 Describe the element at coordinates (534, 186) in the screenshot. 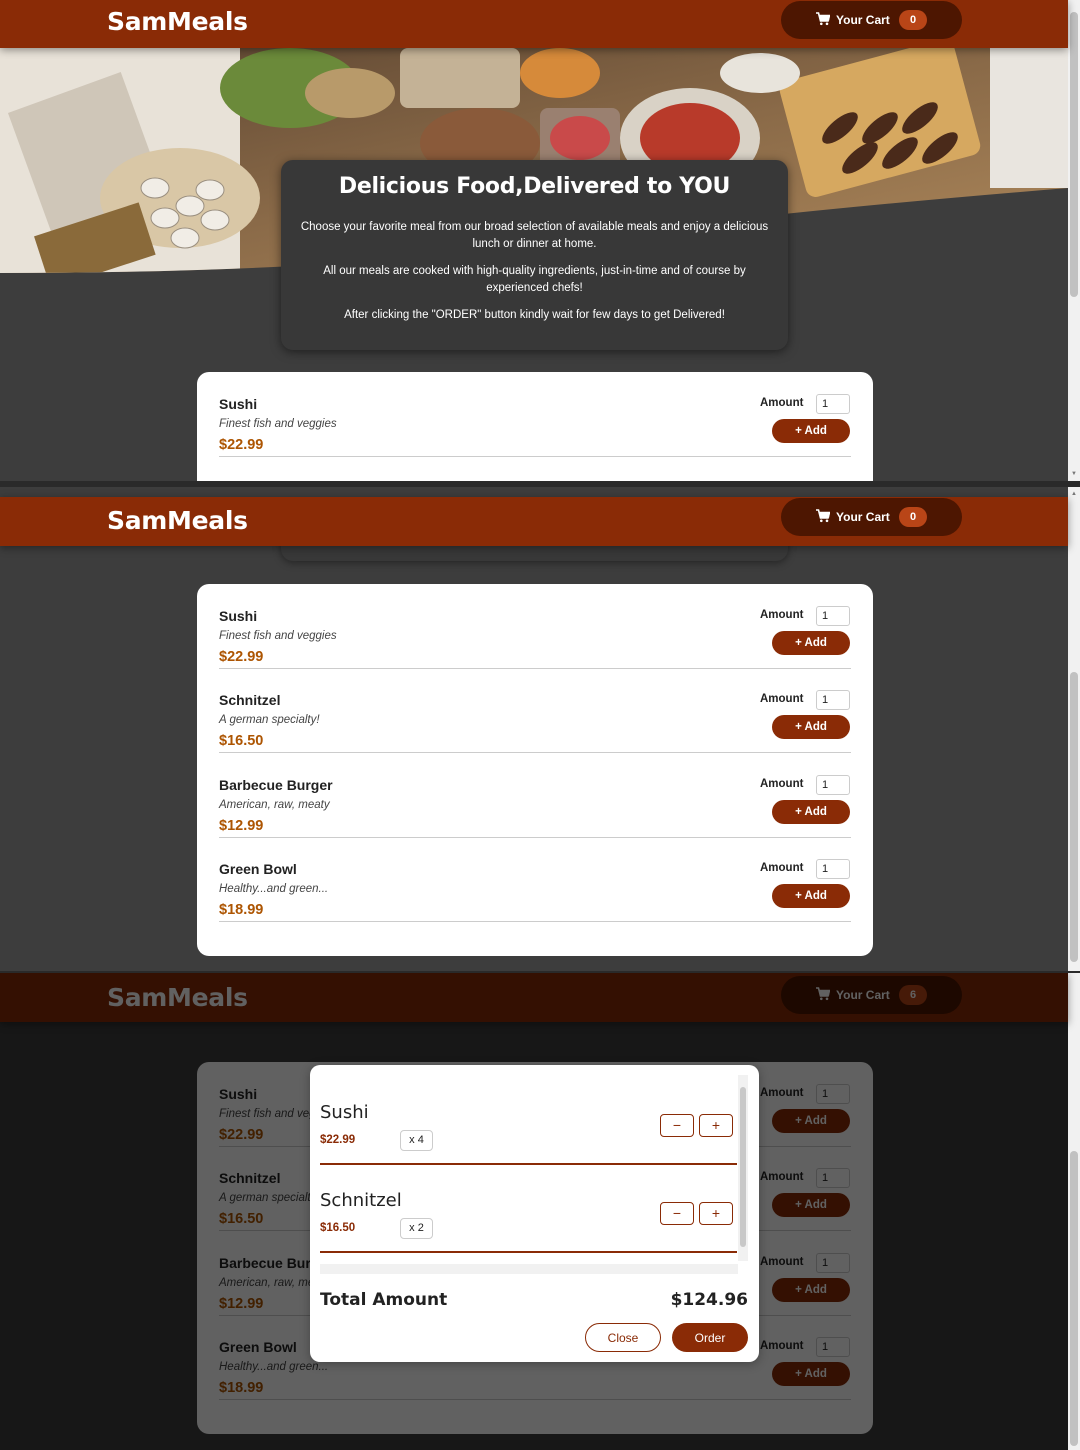

I see `summary-heading: Delicious Food,Delivered to YOU` at that location.